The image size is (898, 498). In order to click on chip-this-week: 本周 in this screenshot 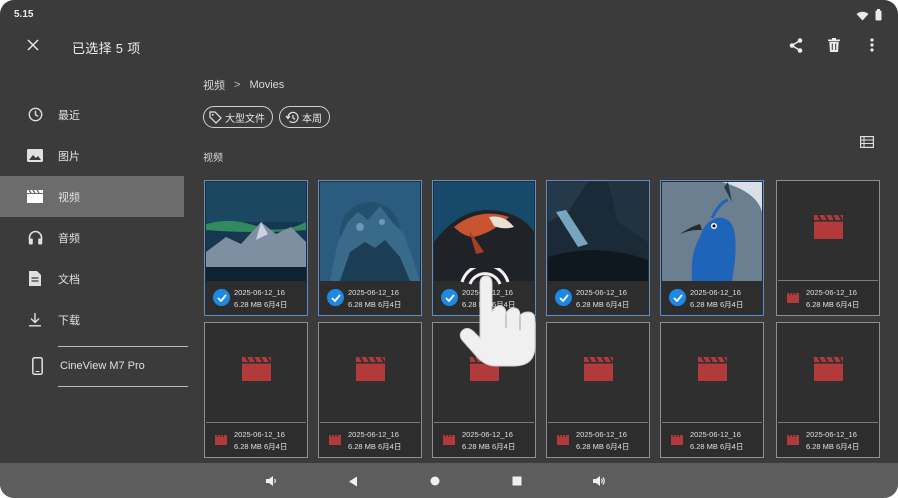, I will do `click(304, 117)`.